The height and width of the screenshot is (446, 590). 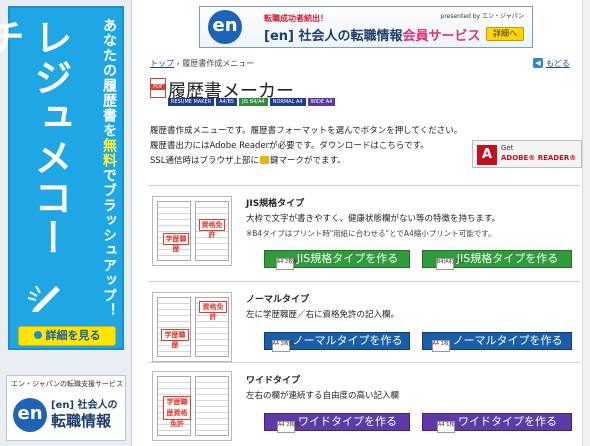 I want to click on back-link: もどる, so click(x=558, y=63).